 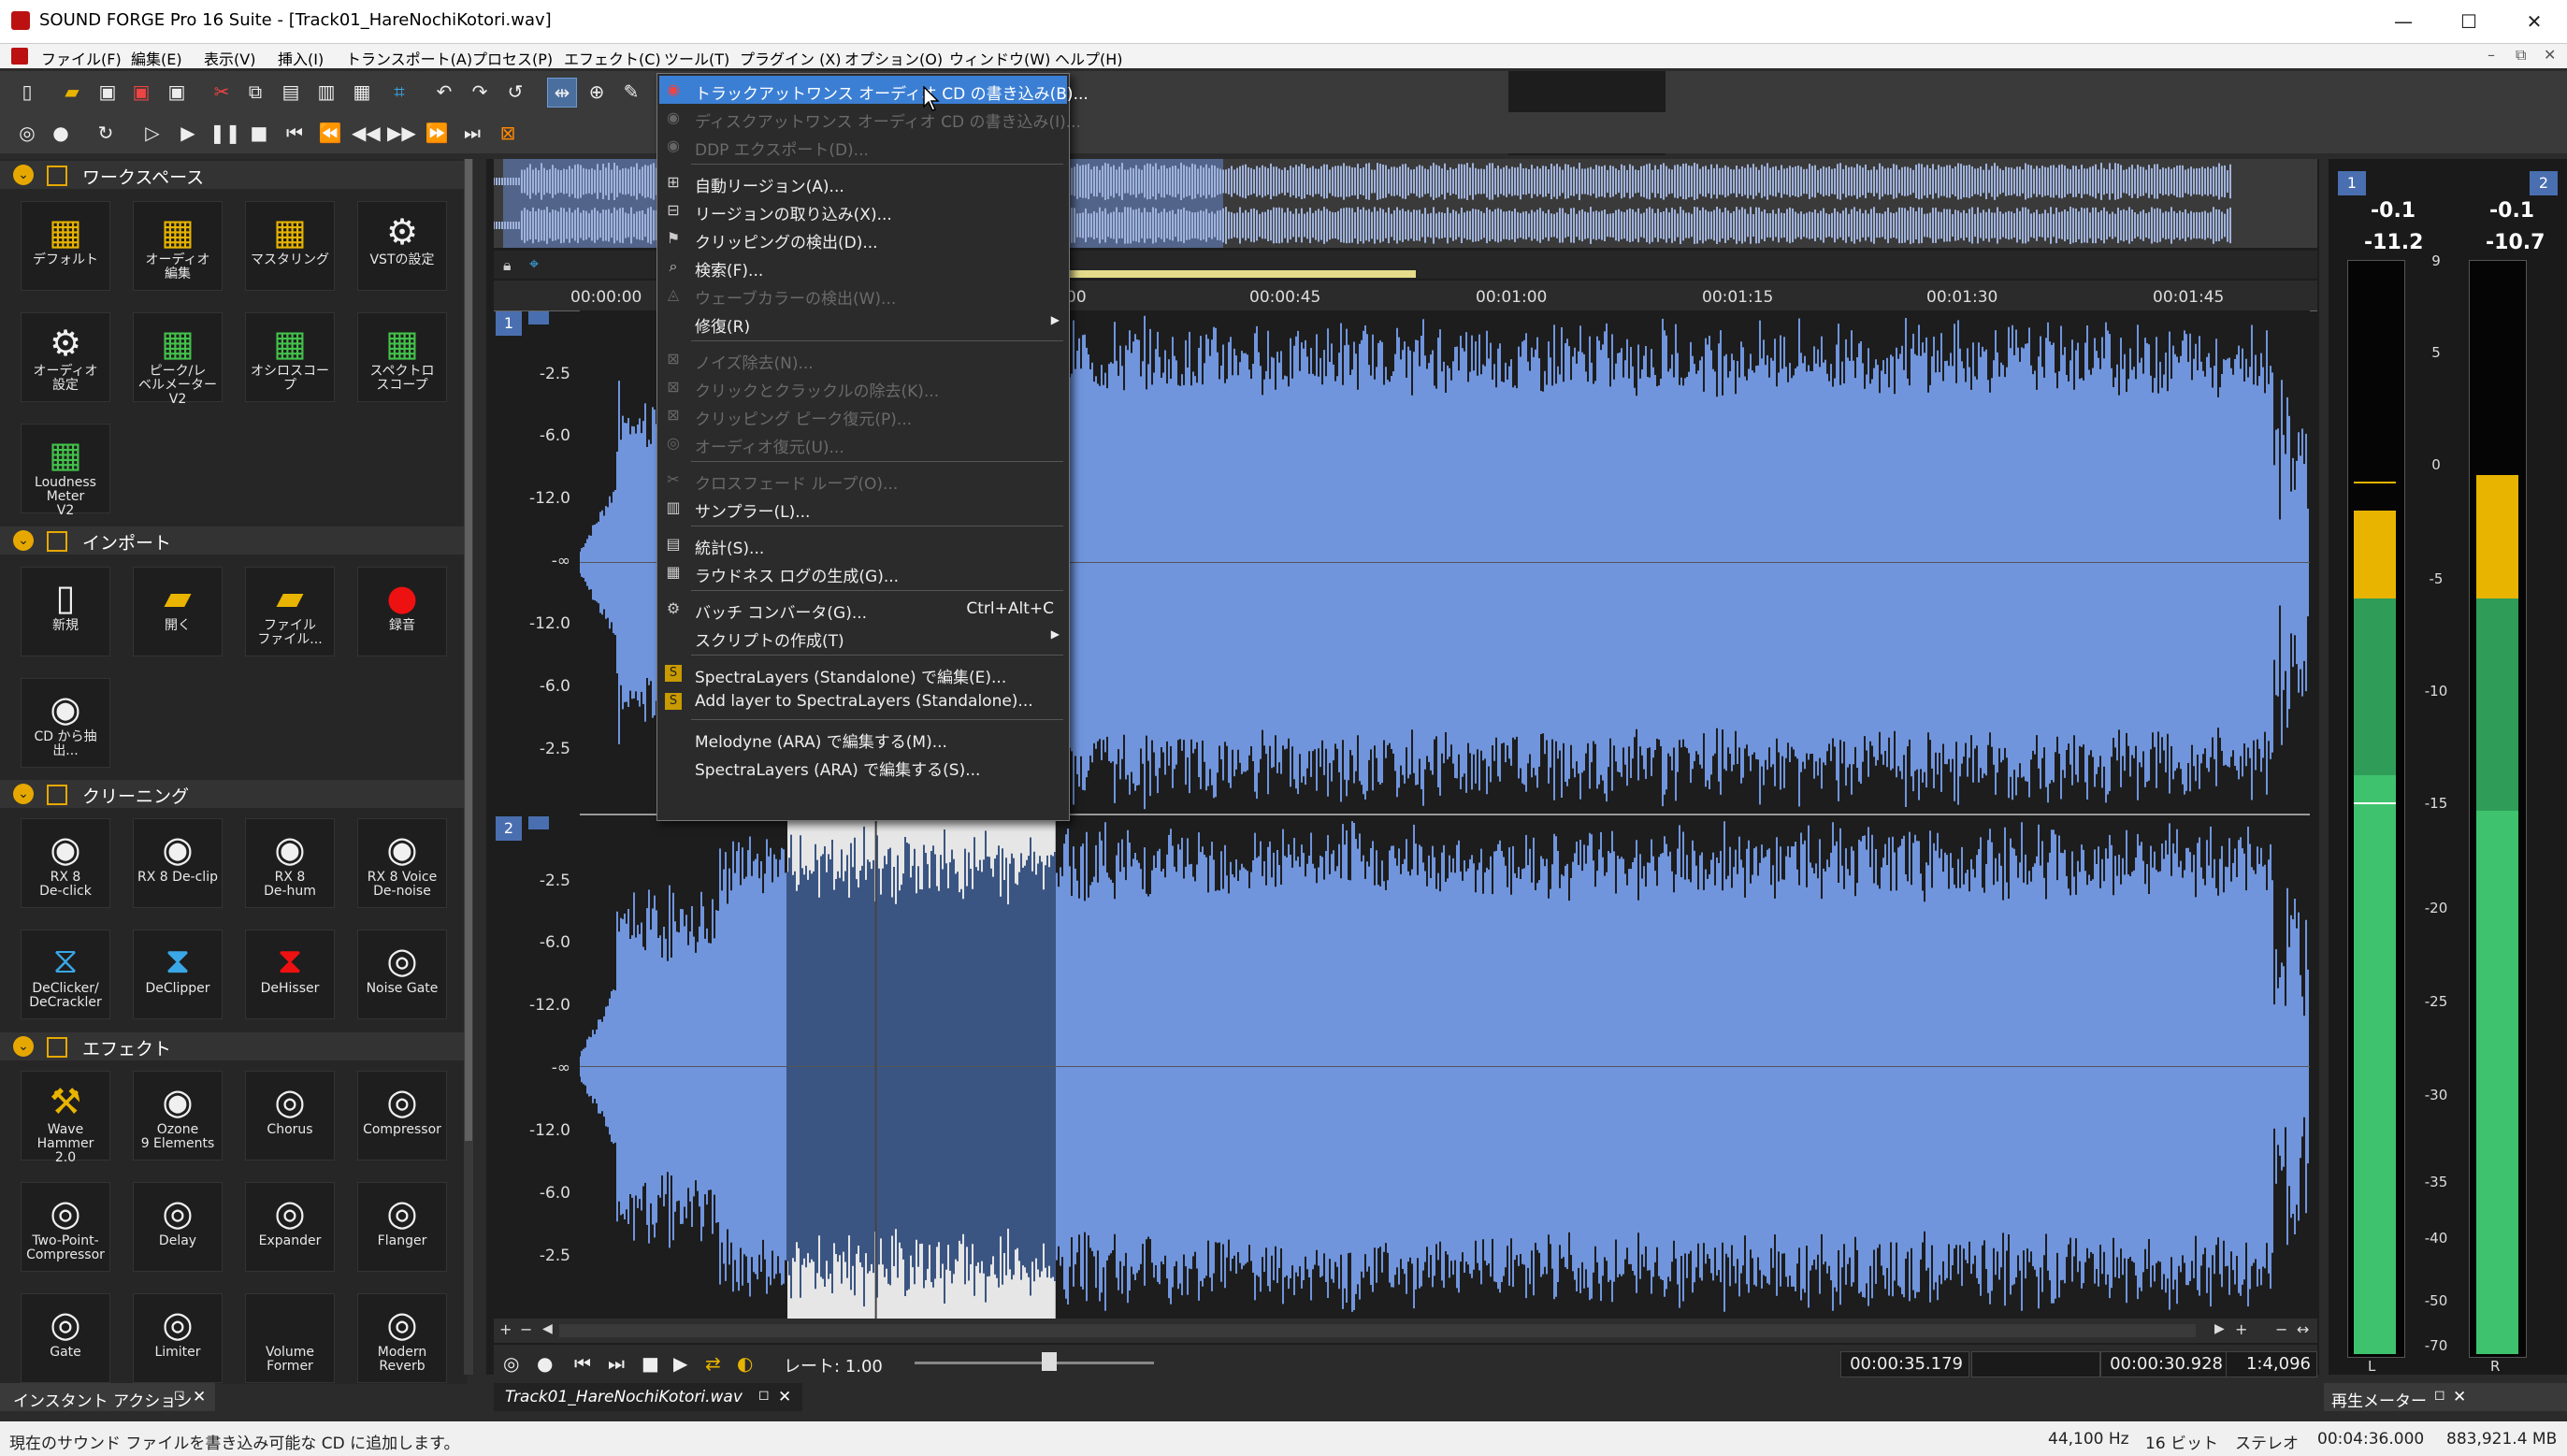 What do you see at coordinates (509, 828) in the screenshot?
I see `channel-2-label: 2` at bounding box center [509, 828].